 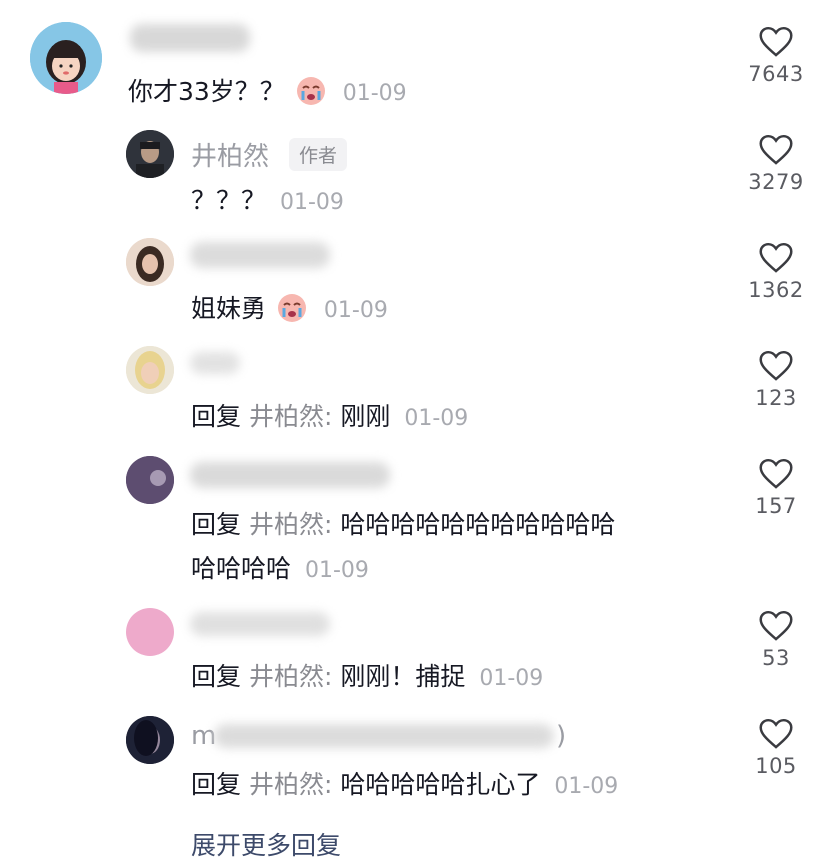 What do you see at coordinates (203, 736) in the screenshot?
I see `username-partial: m` at bounding box center [203, 736].